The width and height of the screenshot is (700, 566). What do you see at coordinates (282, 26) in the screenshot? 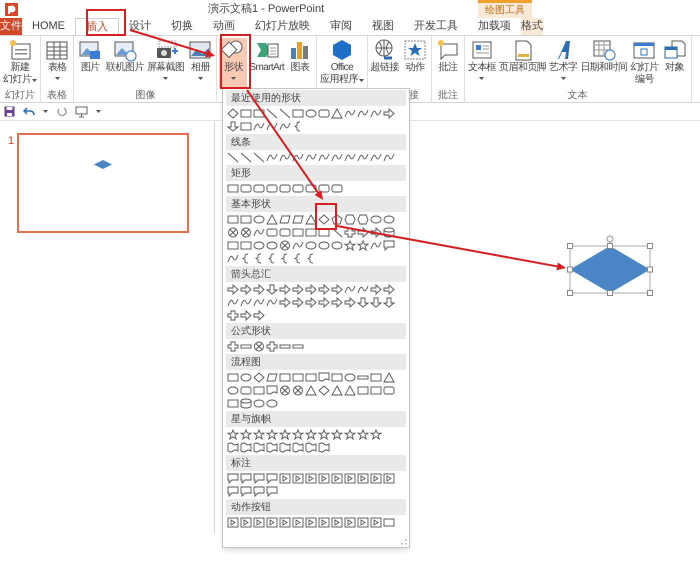
I see `ribbon-tab: 幻灯片放映` at bounding box center [282, 26].